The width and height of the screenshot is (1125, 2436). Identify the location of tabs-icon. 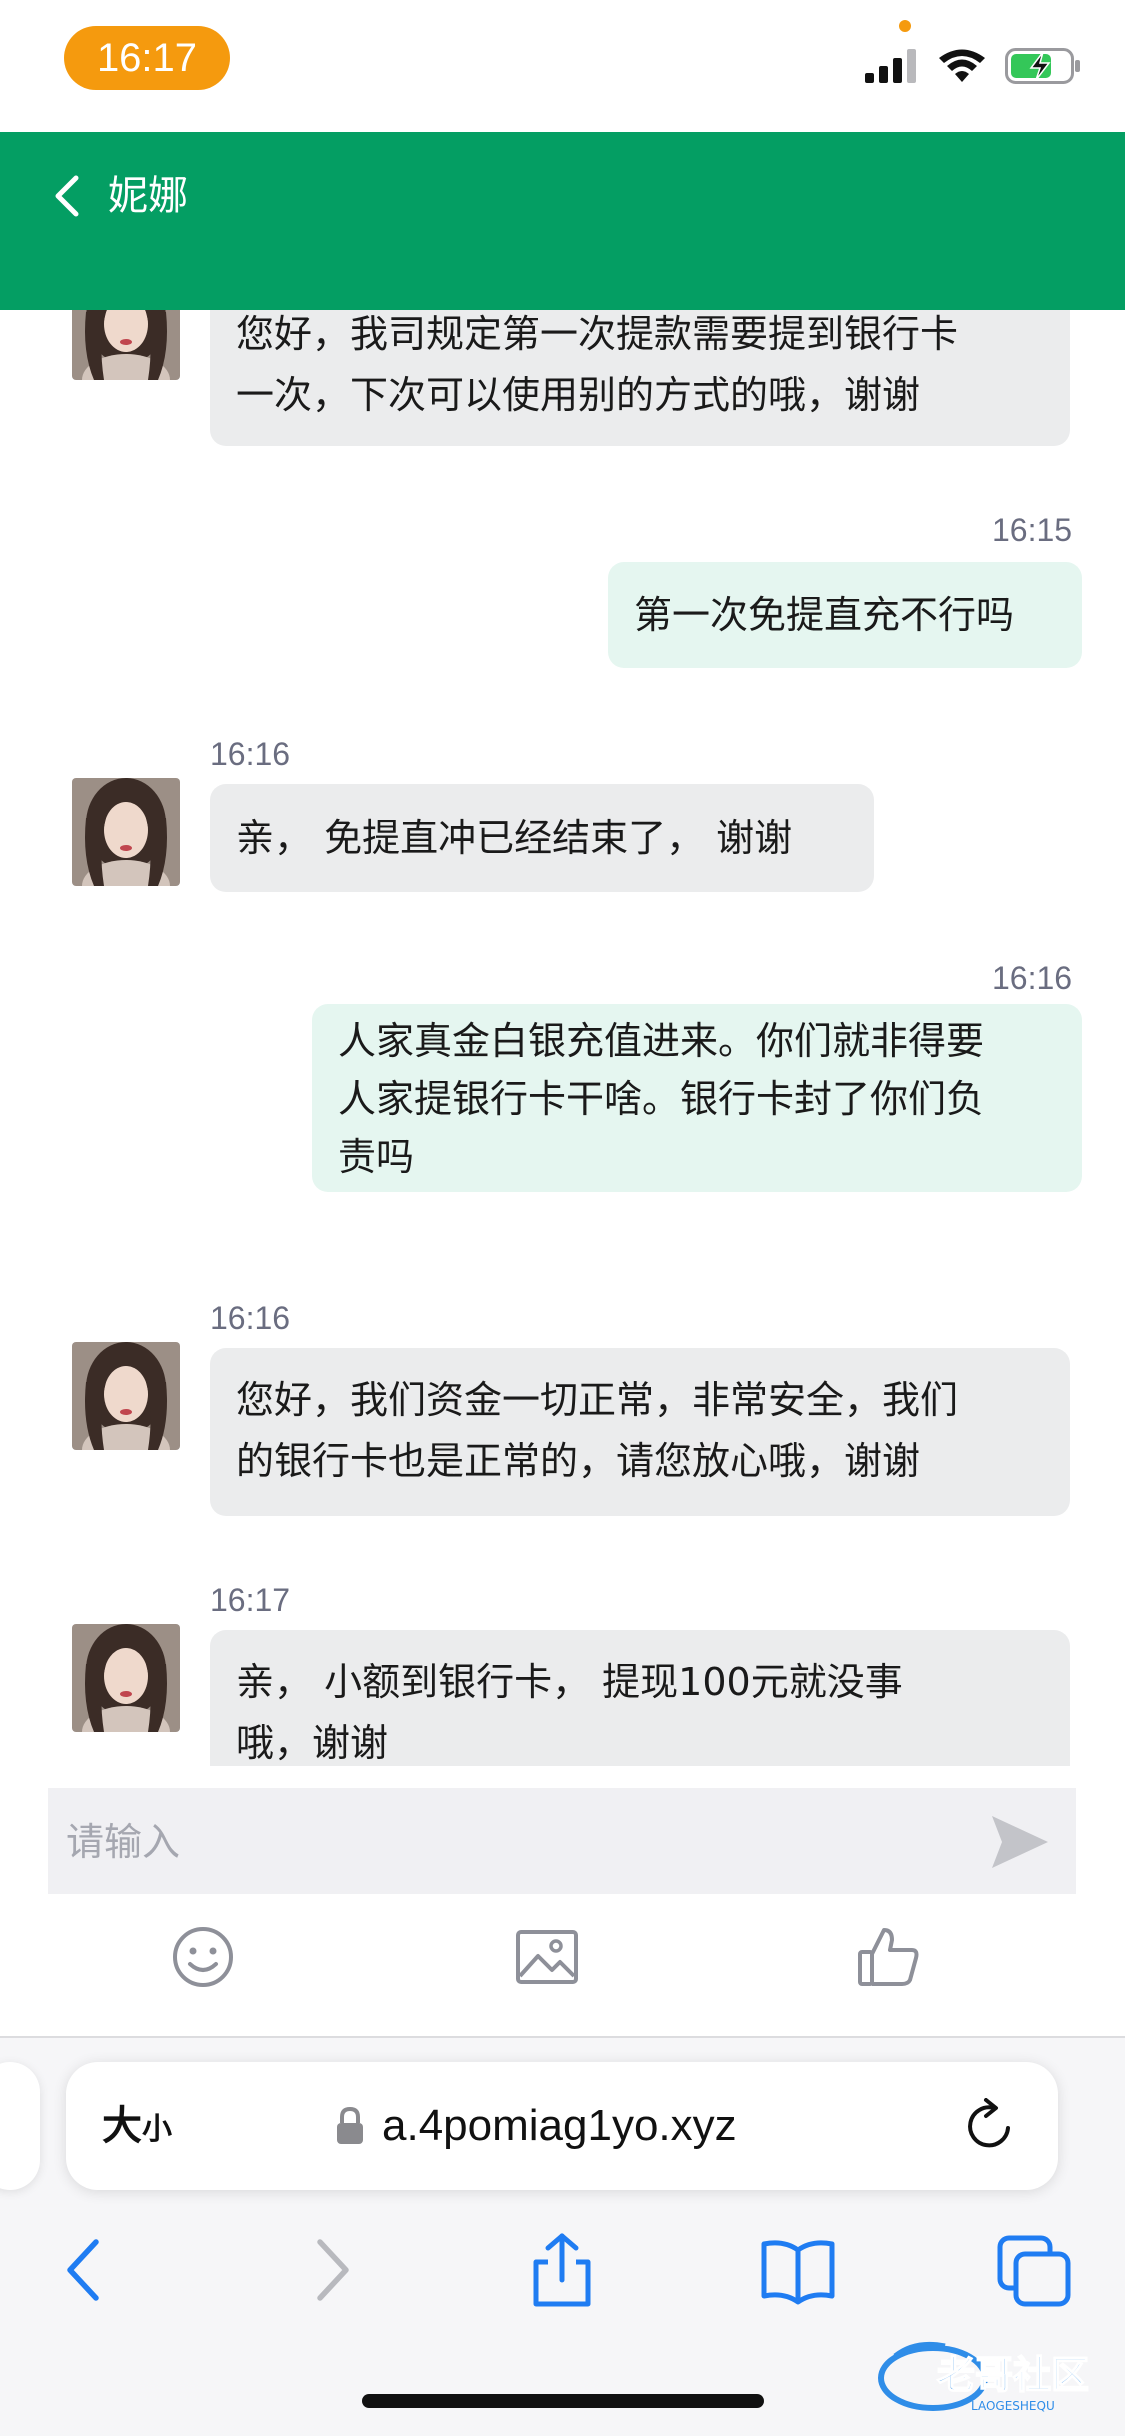
(1034, 2270).